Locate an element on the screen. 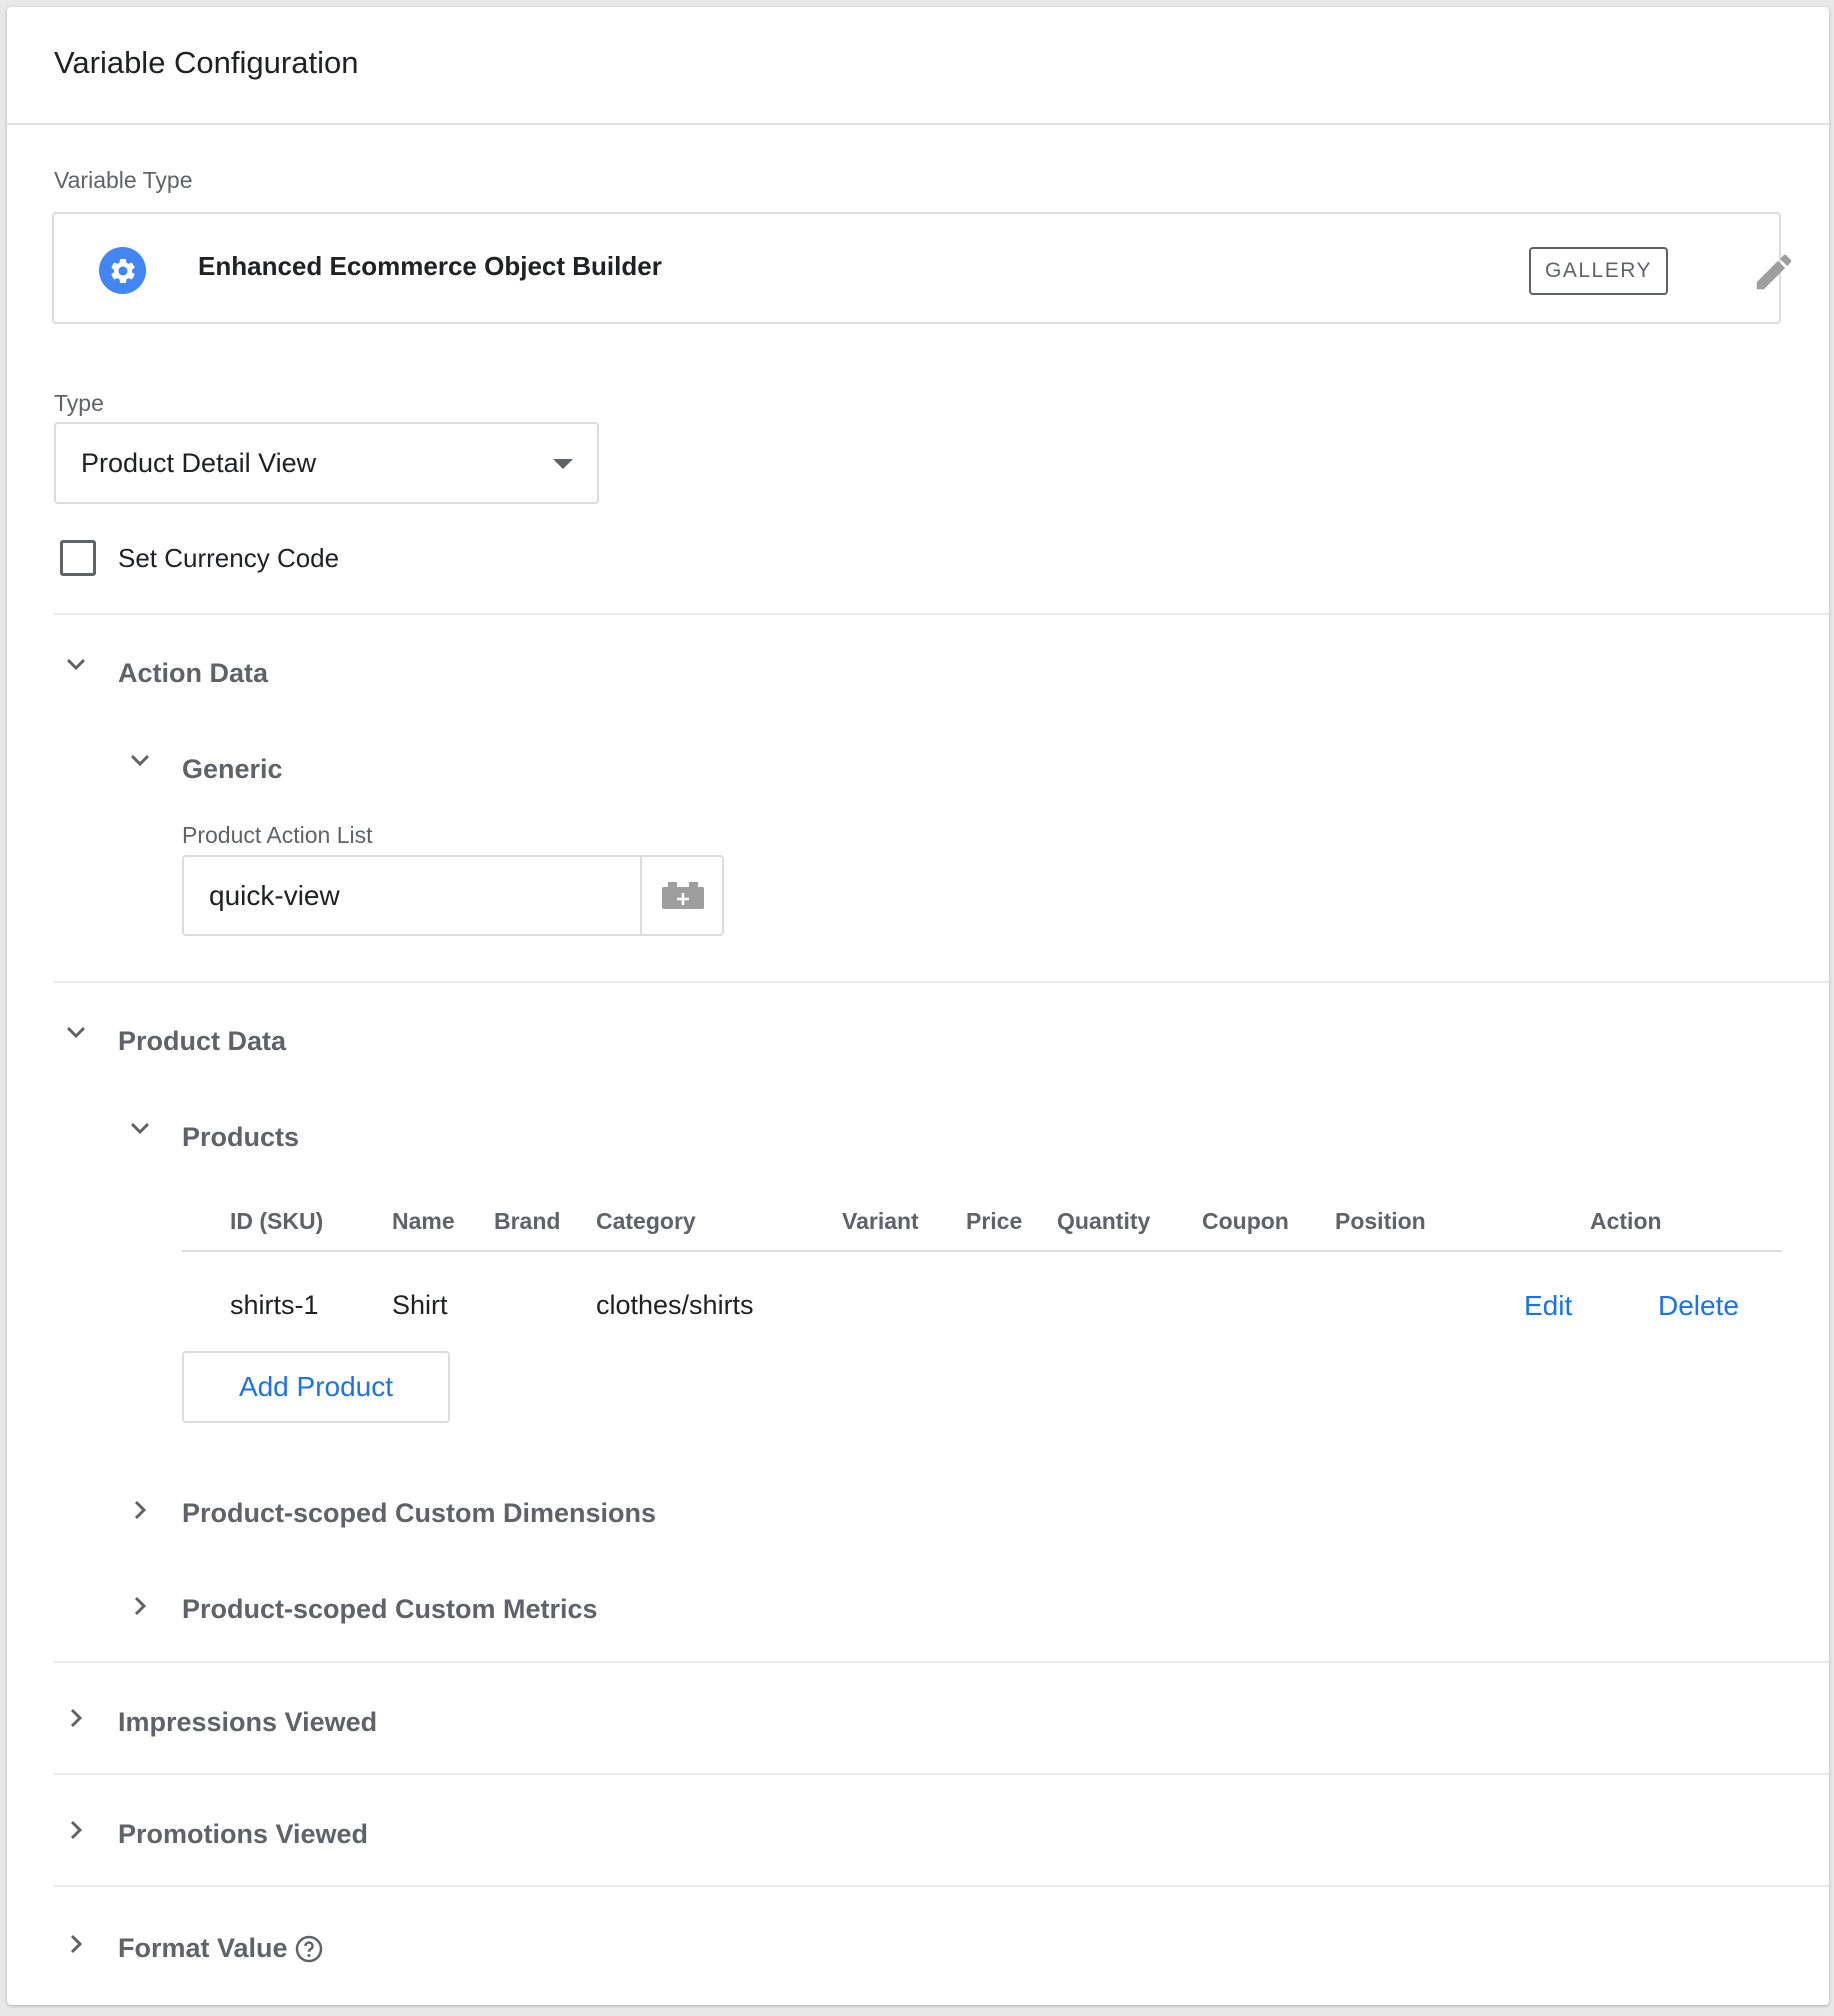 This screenshot has height=2016, width=1834. column-header: Quantity is located at coordinates (1104, 1221).